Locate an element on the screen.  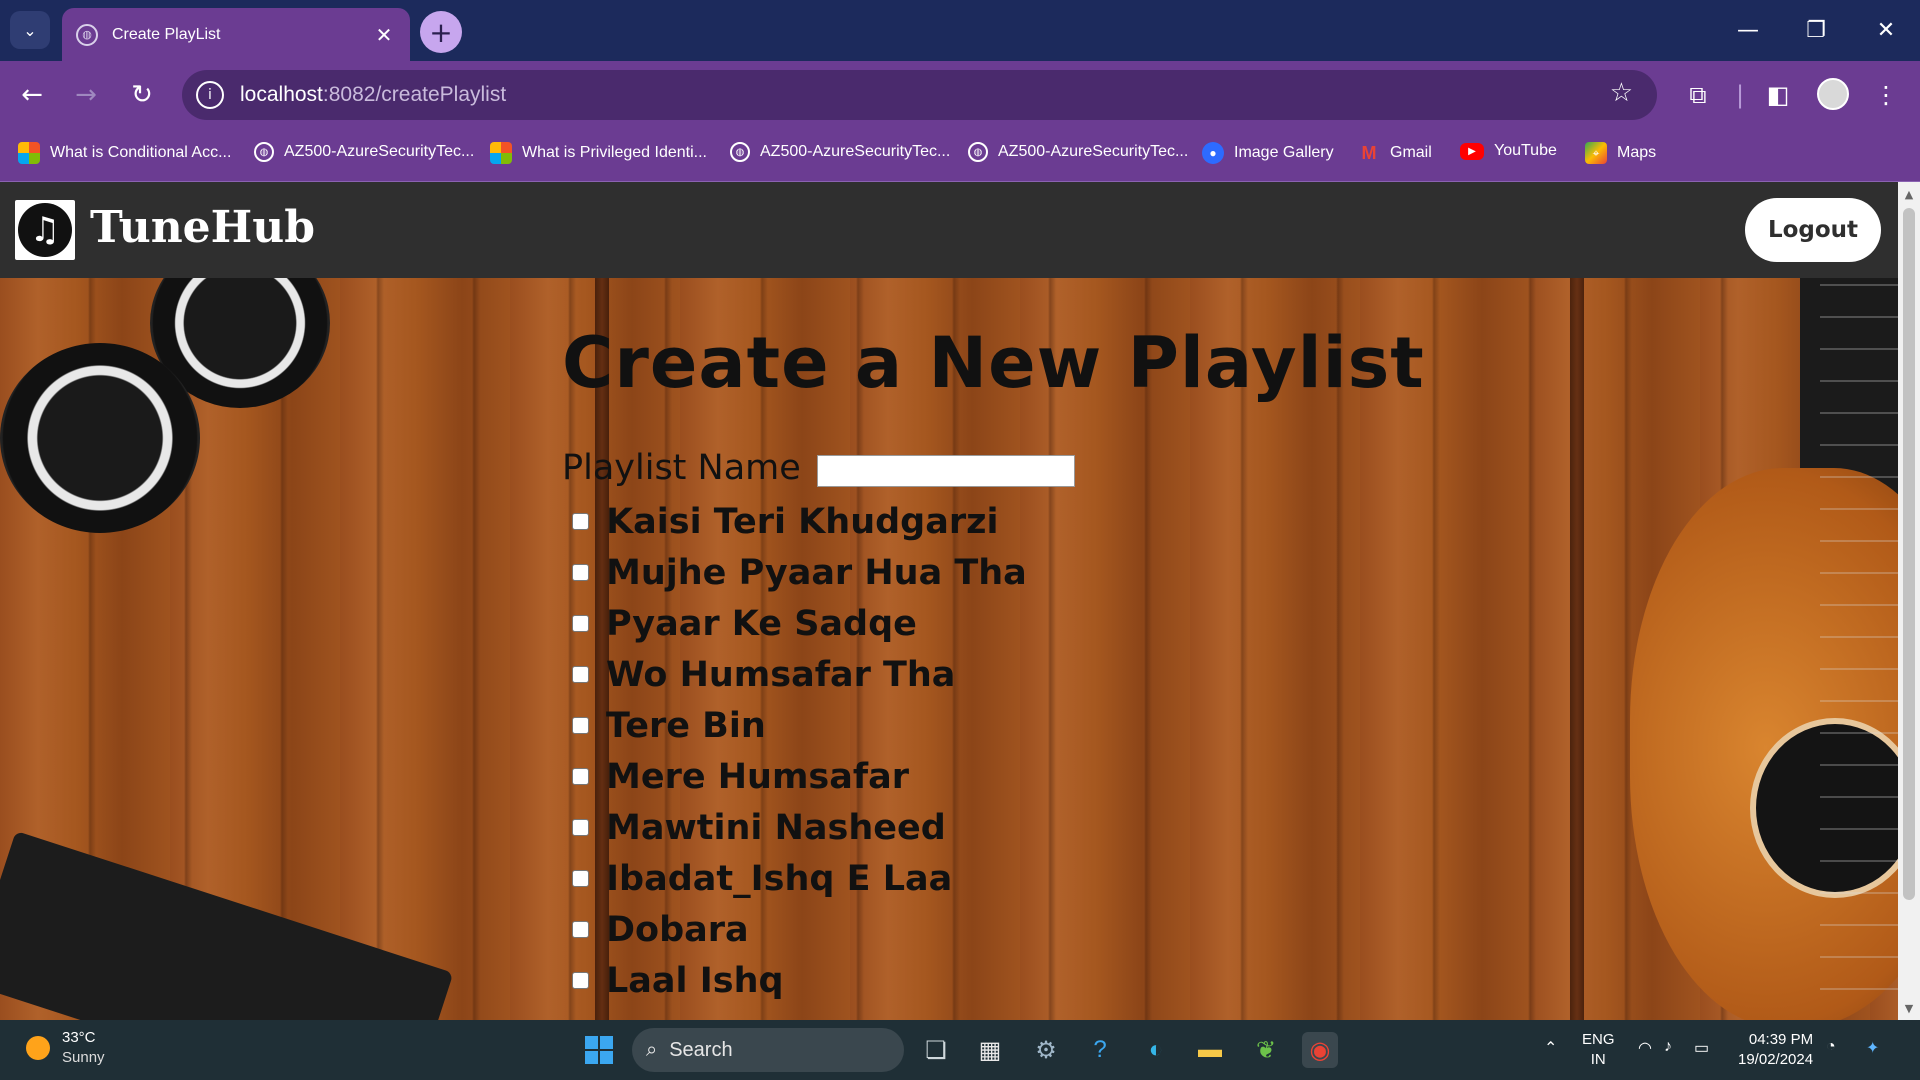
clock: 04:39 PM 19/02/2024 is located at coordinates (1775, 1050).